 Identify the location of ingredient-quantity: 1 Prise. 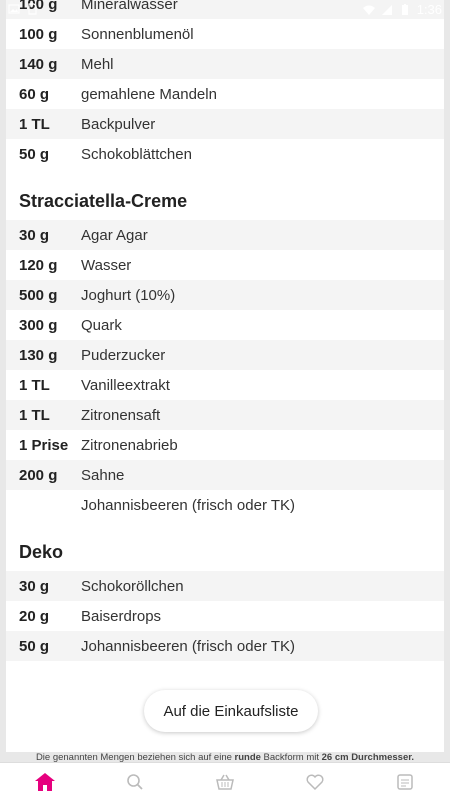
(44, 445).